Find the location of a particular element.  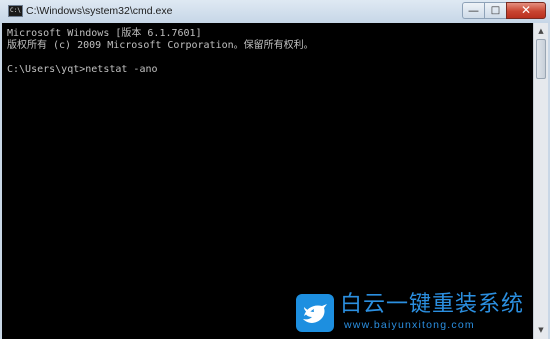

maximize-button: □ is located at coordinates (495, 10).